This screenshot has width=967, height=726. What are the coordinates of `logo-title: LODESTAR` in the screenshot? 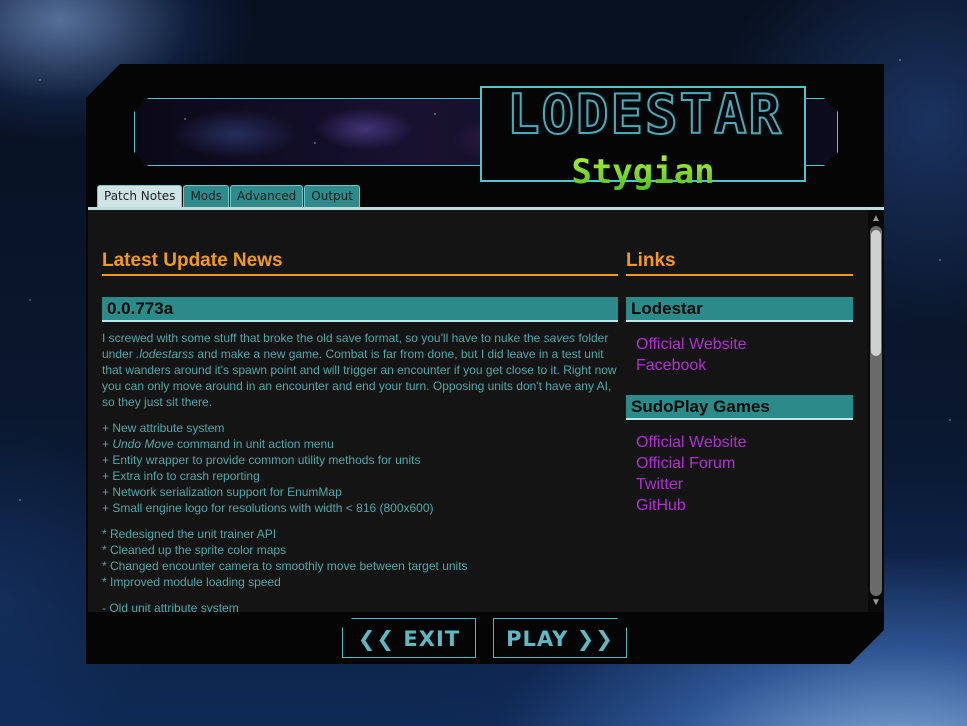 It's located at (645, 114).